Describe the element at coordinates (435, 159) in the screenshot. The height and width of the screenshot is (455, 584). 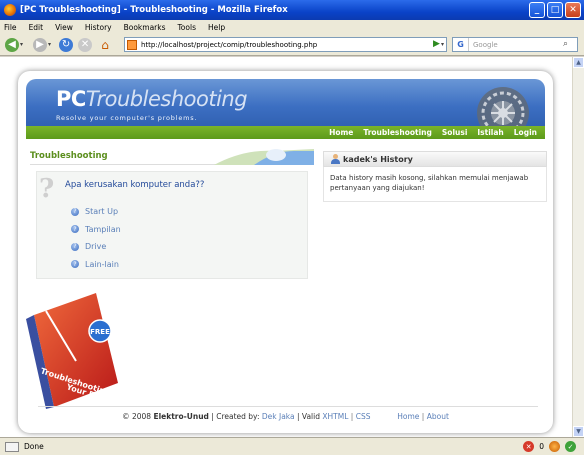
I see `history-heading: kadek's History` at that location.